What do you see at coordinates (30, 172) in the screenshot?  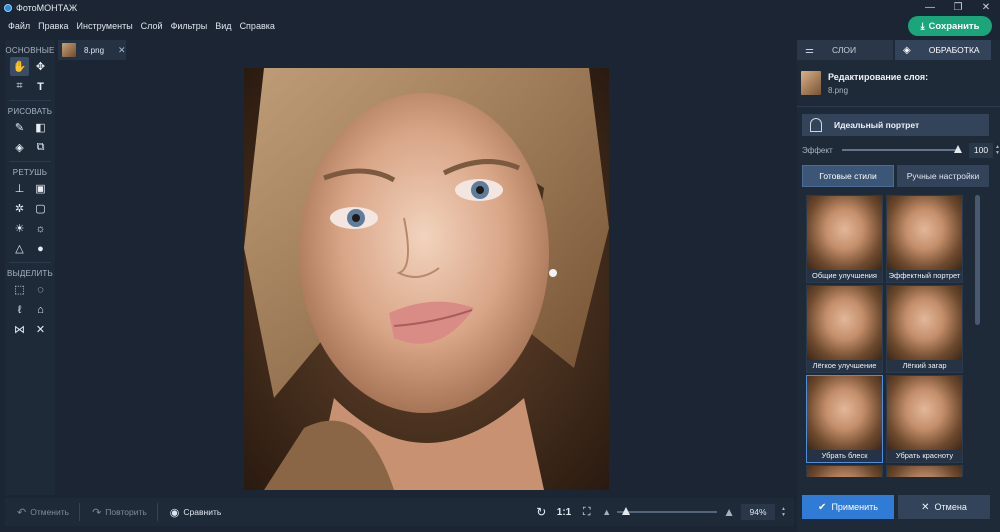 I see `section-title-retouch: РЕТУШЬ` at bounding box center [30, 172].